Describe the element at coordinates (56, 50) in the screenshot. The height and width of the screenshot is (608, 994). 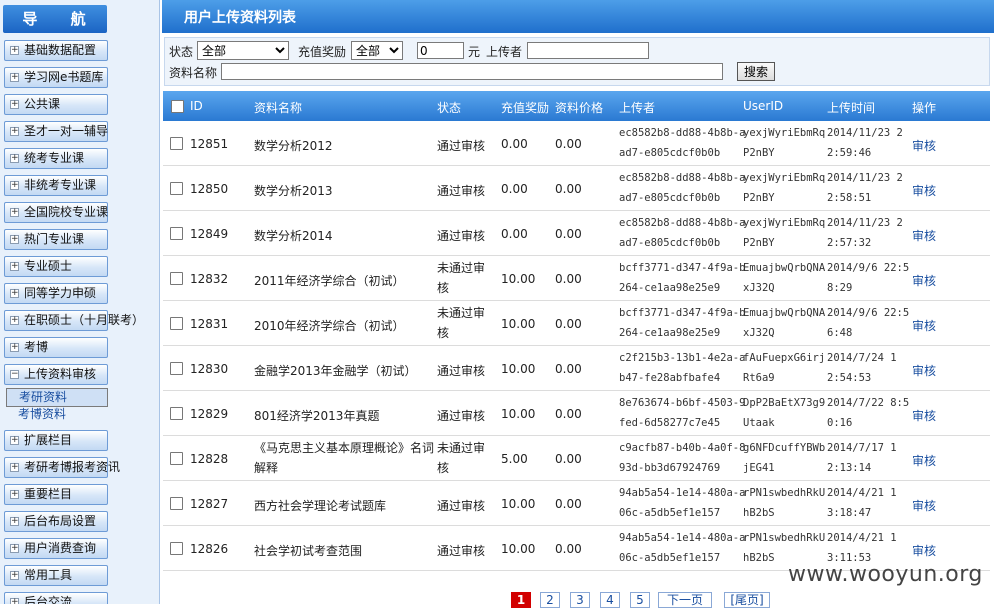
I see `nav-item: + 基础数据配置` at that location.